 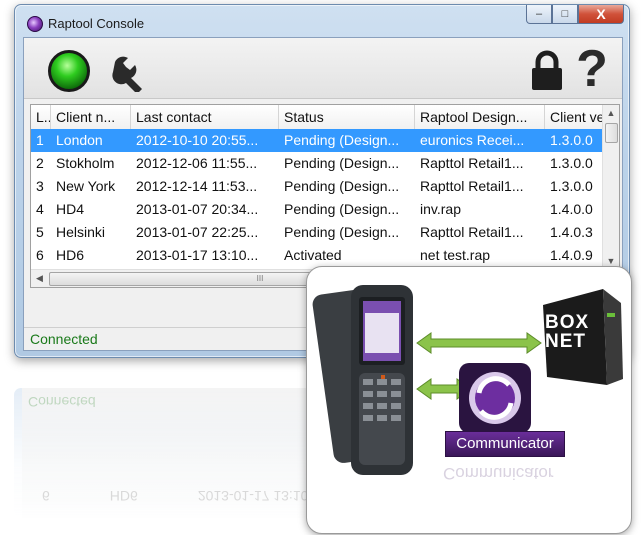 What do you see at coordinates (440, 209) in the screenshot?
I see `cell-raptool-design: inv.rap` at bounding box center [440, 209].